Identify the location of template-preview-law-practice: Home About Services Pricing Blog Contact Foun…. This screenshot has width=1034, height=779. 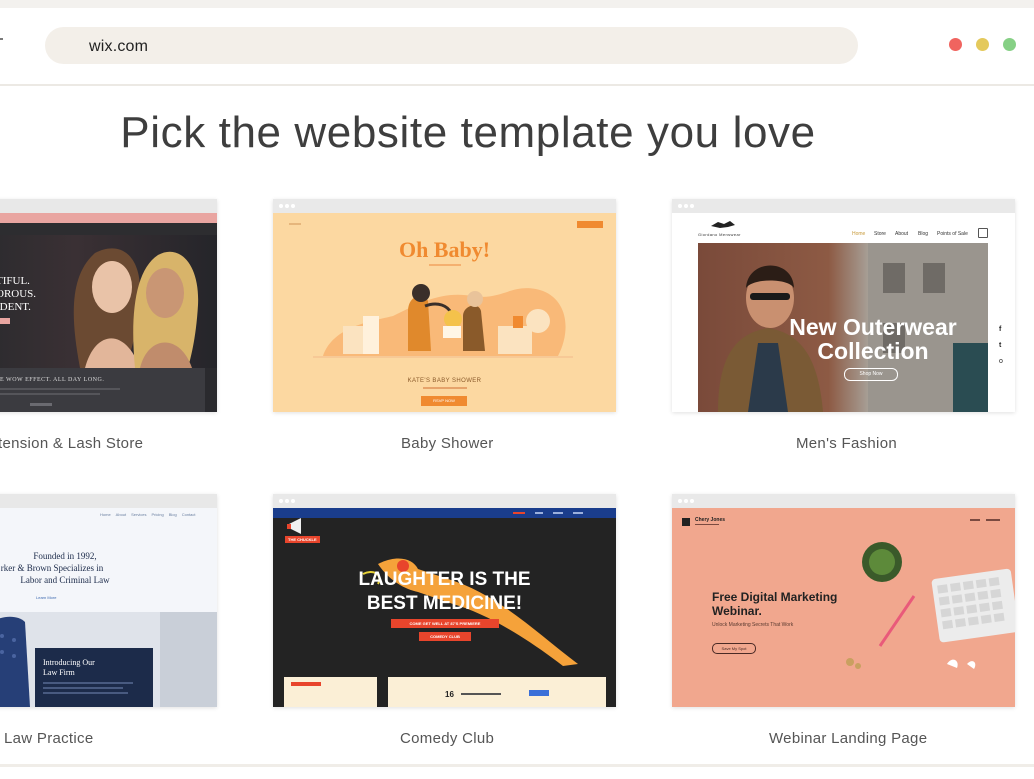
(108, 600).